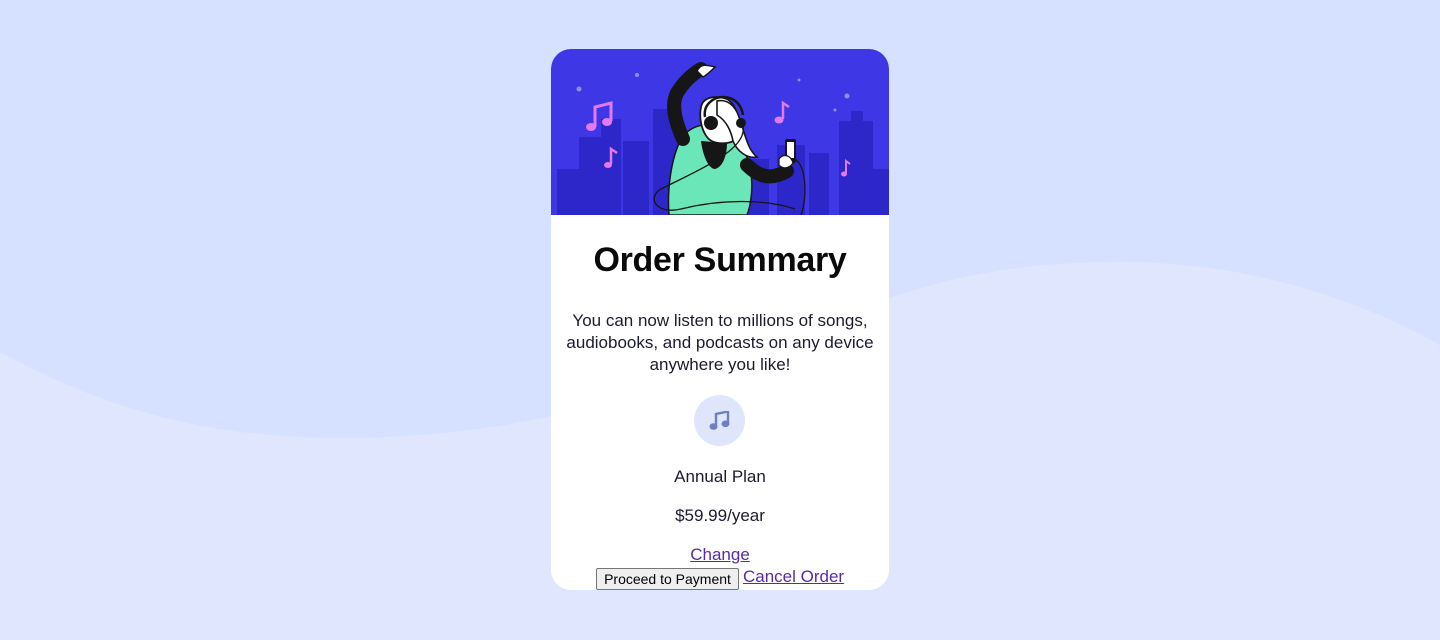 This screenshot has height=640, width=1440. I want to click on music-note-icon, so click(719, 420).